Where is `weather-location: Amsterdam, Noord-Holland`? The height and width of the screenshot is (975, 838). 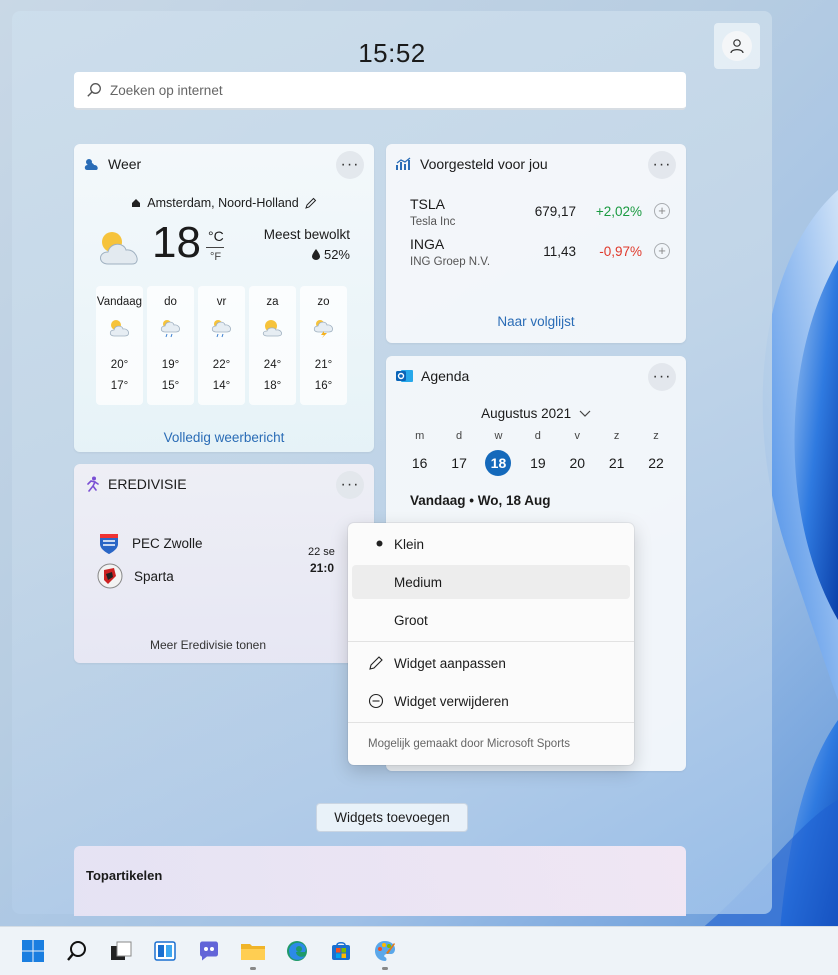 weather-location: Amsterdam, Noord-Holland is located at coordinates (224, 203).